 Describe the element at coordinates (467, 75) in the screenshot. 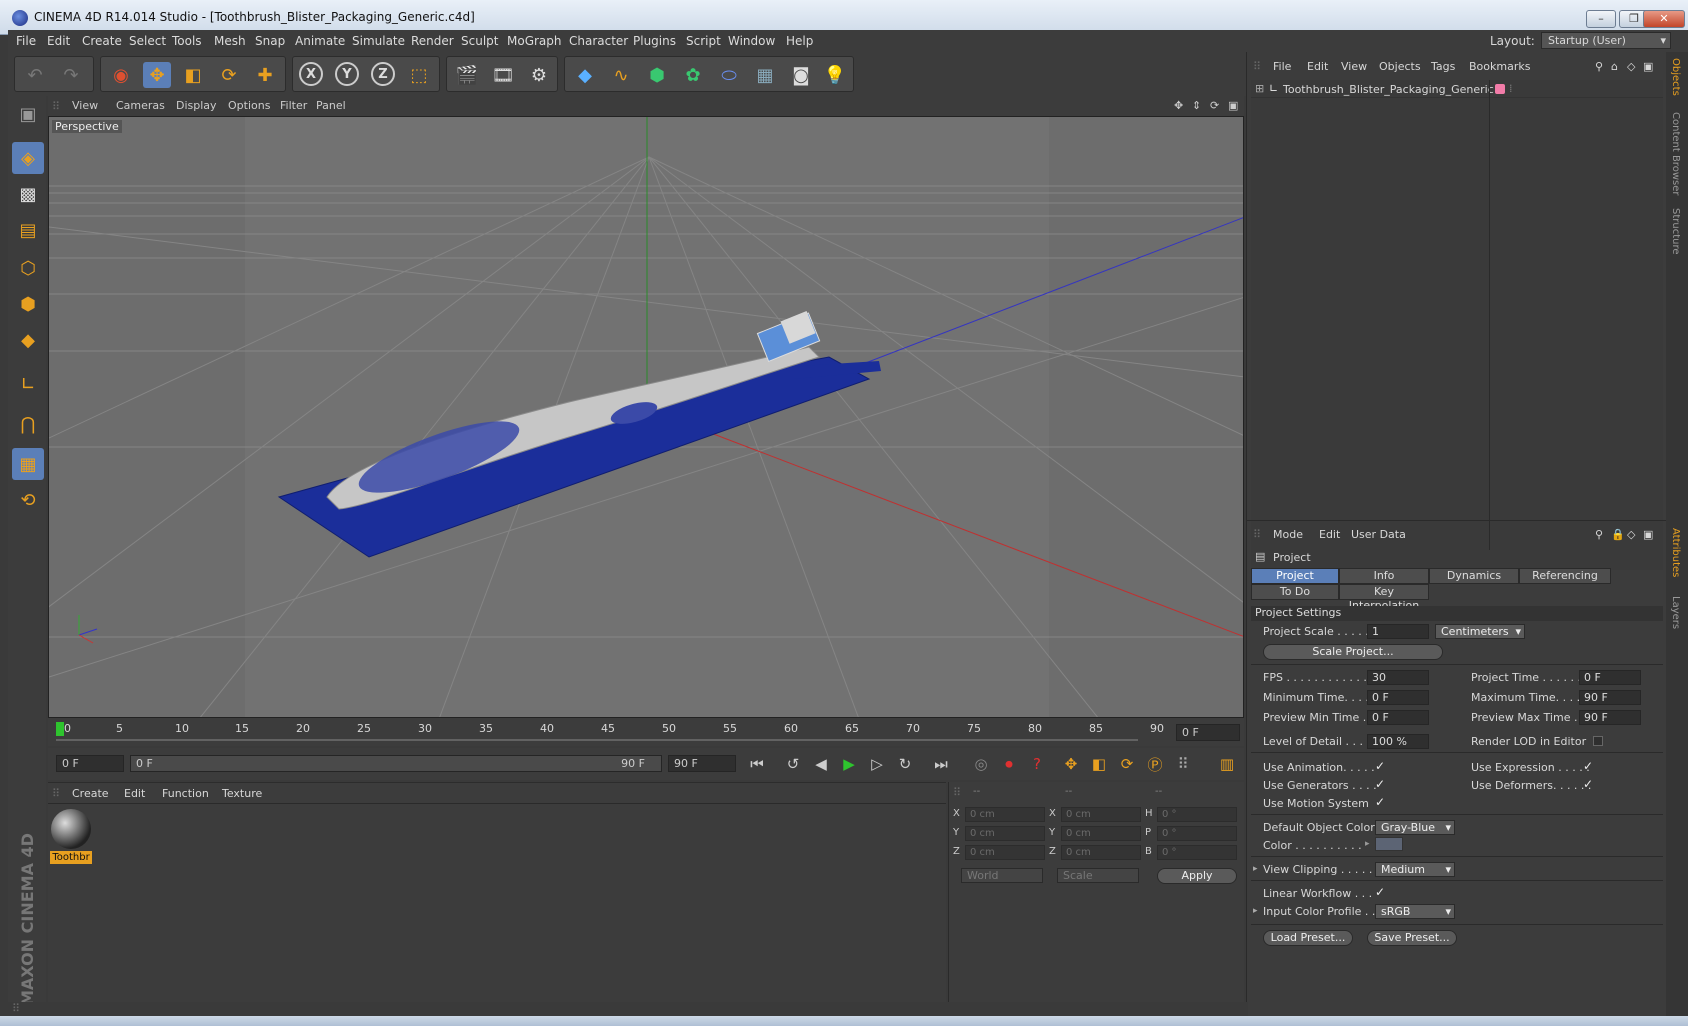

I see `render-view-icon: 🎬` at that location.